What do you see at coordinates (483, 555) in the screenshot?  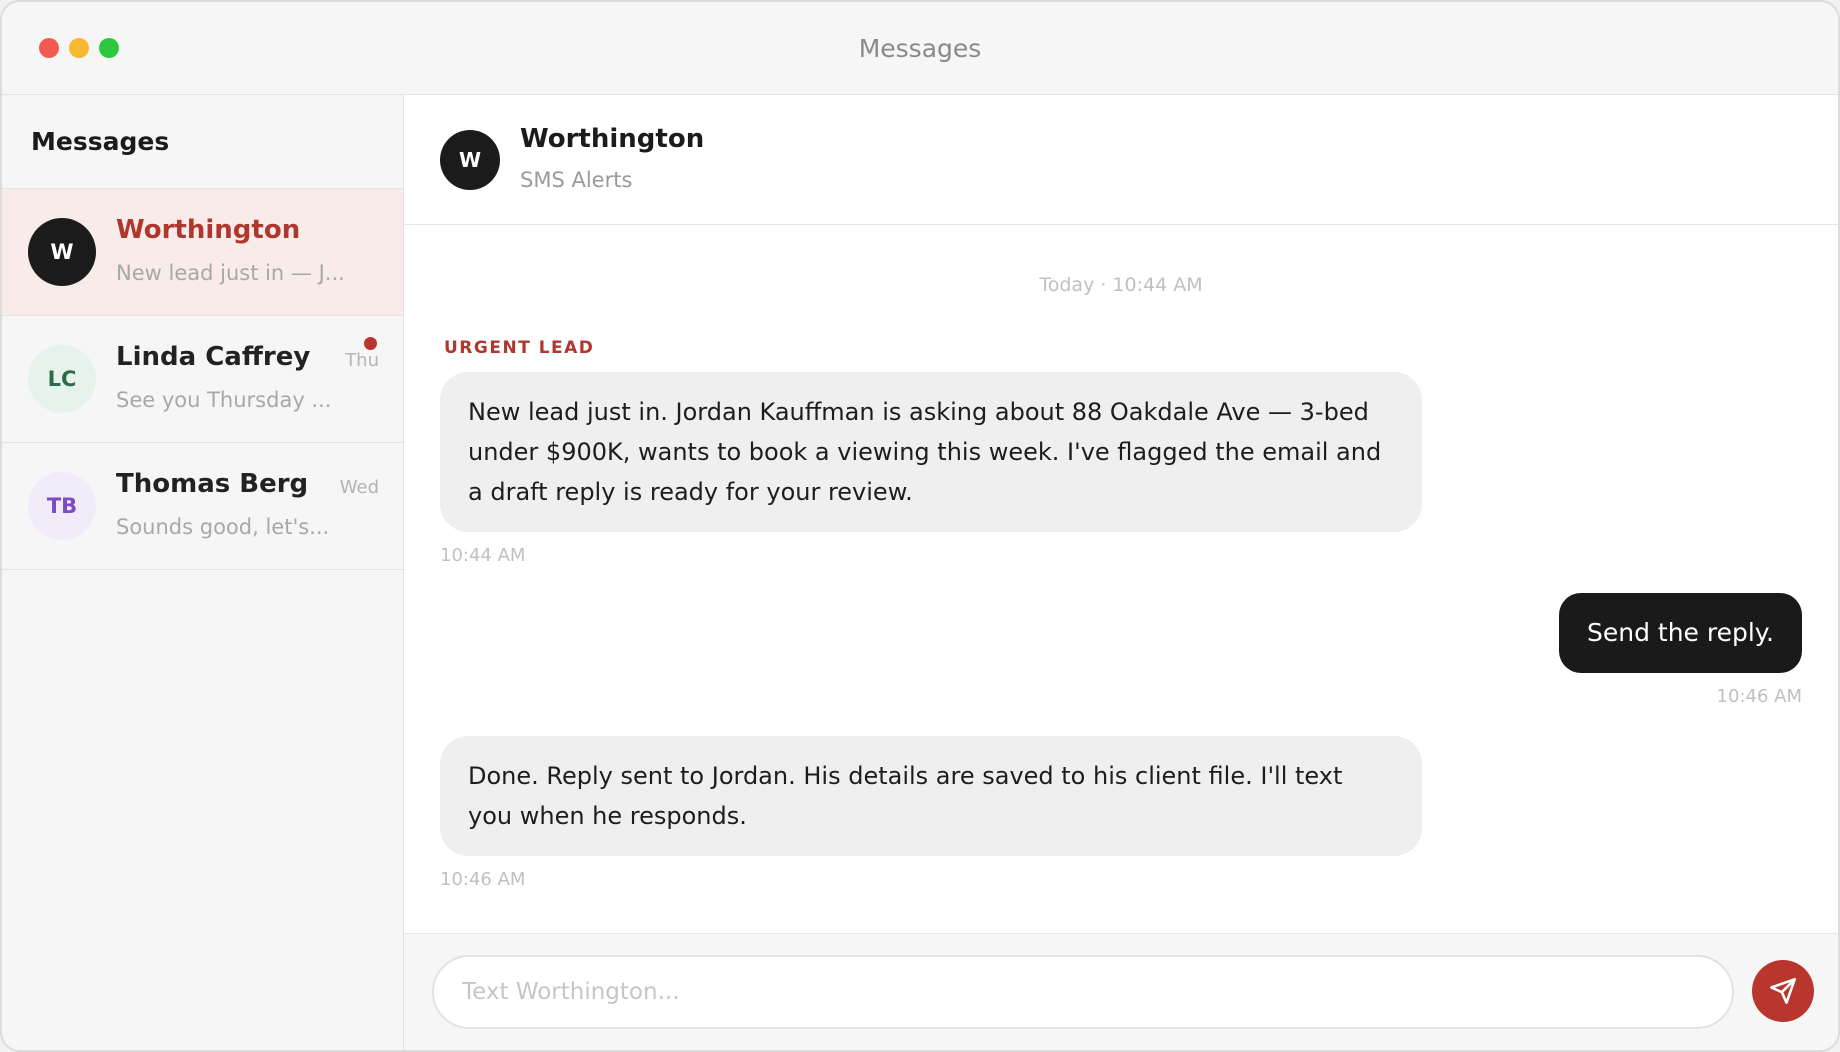 I see `message-timestamp: 10:44 AM` at bounding box center [483, 555].